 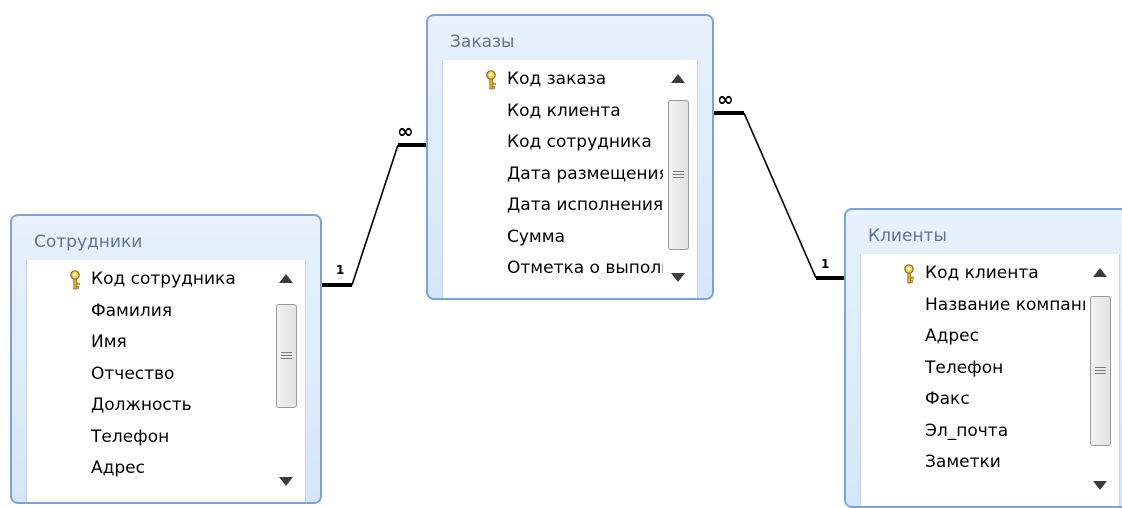 What do you see at coordinates (133, 373) in the screenshot?
I see `field-name: Отчество` at bounding box center [133, 373].